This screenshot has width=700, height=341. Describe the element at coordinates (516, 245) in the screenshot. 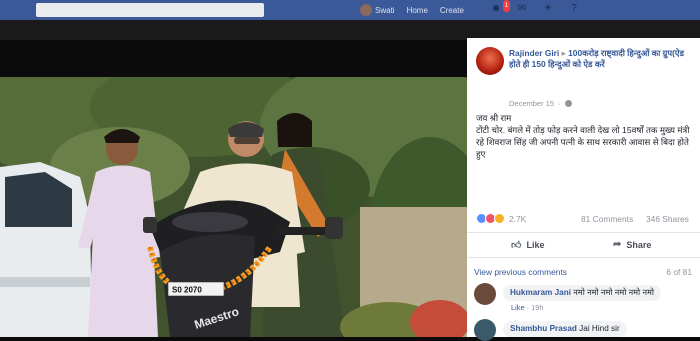

I see `thumbs-up-icon: 👍︎` at that location.